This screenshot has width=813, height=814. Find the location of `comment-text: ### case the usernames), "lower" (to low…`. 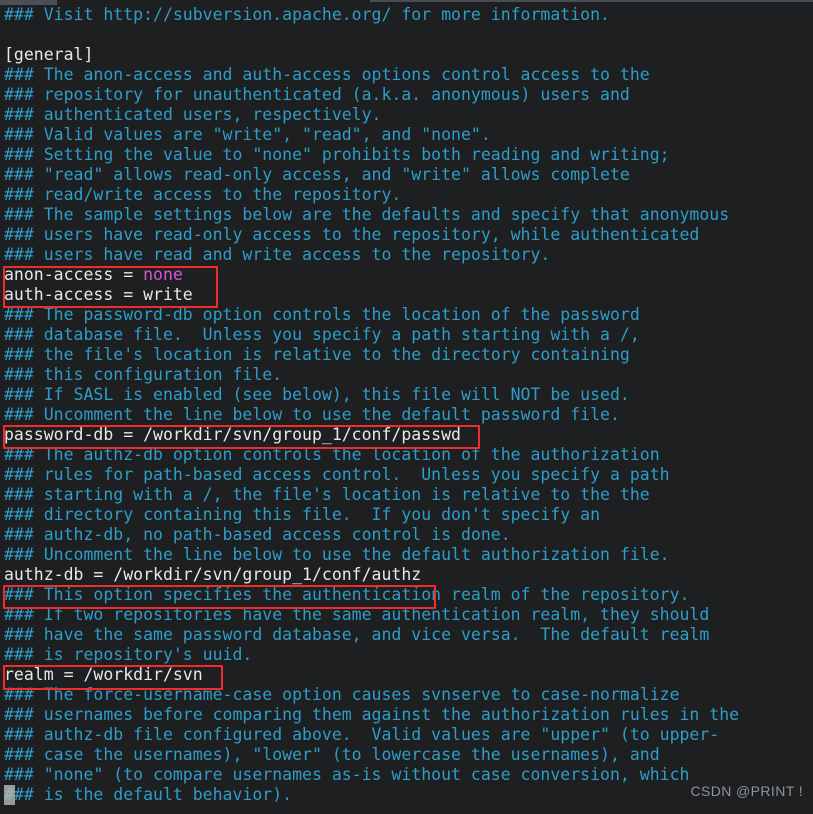

comment-text: ### case the usernames), "lower" (to low… is located at coordinates (332, 754).